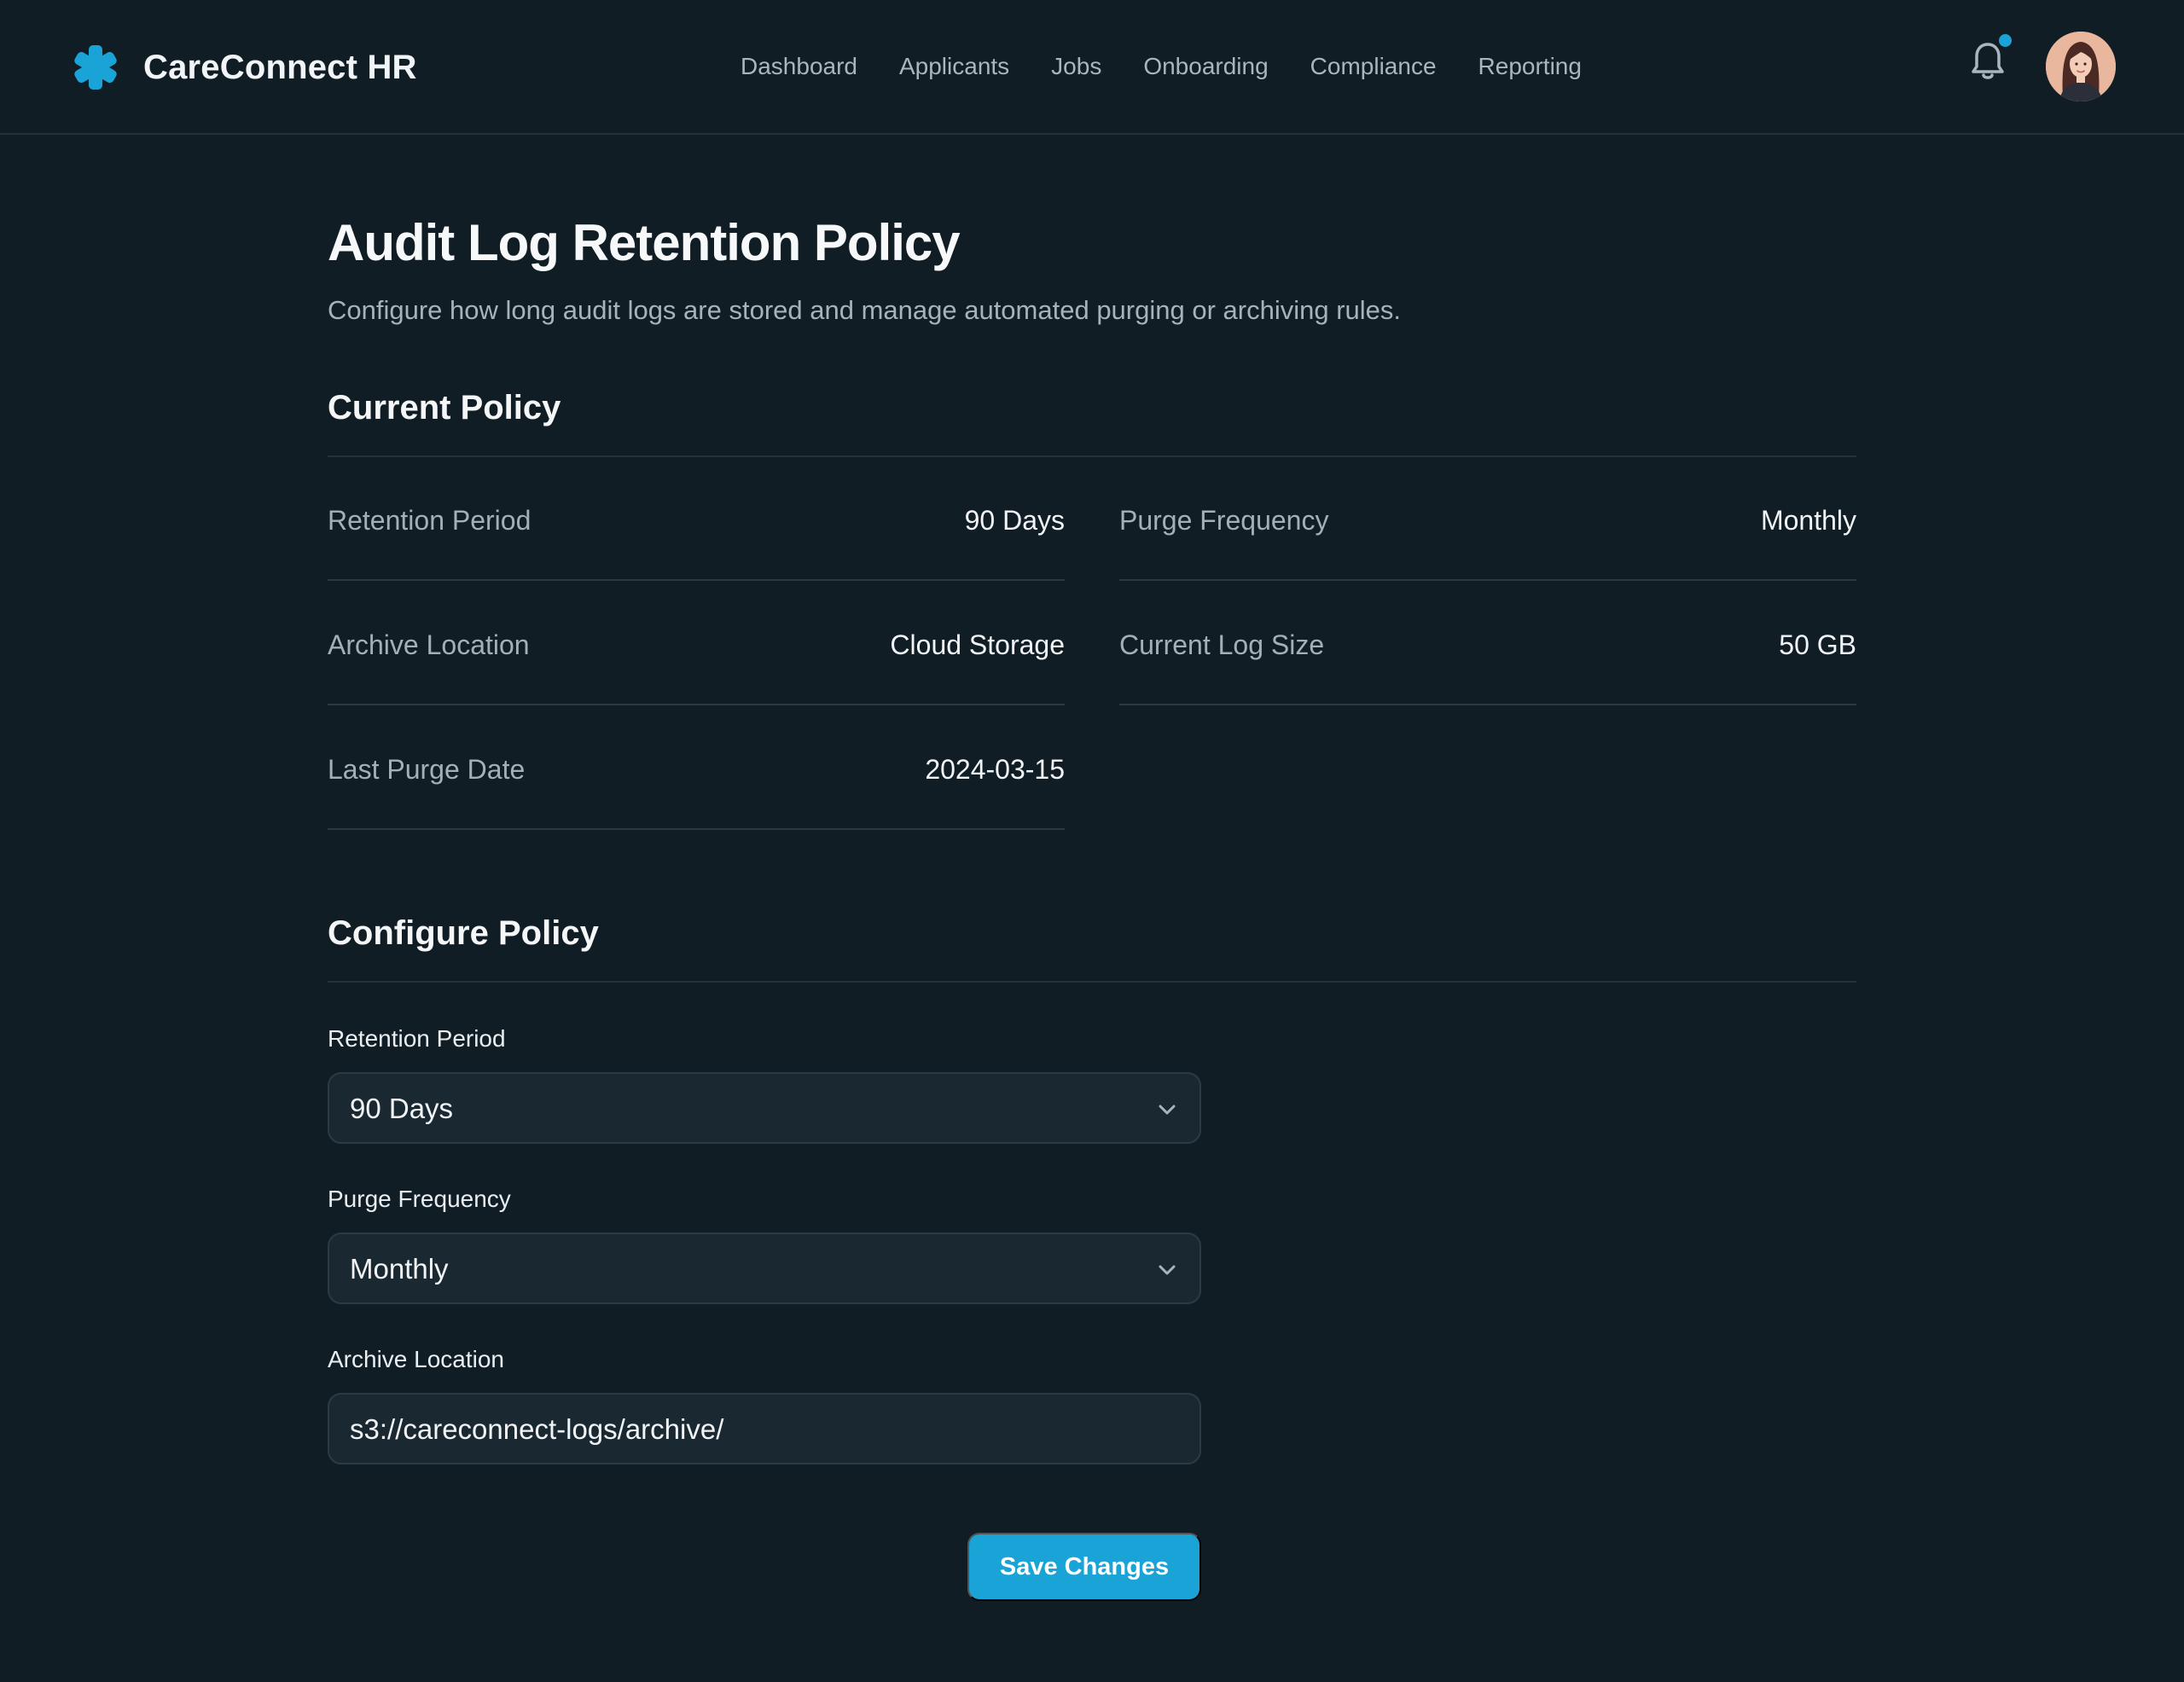  I want to click on save-changes-button: Save Changes, so click(1084, 1567).